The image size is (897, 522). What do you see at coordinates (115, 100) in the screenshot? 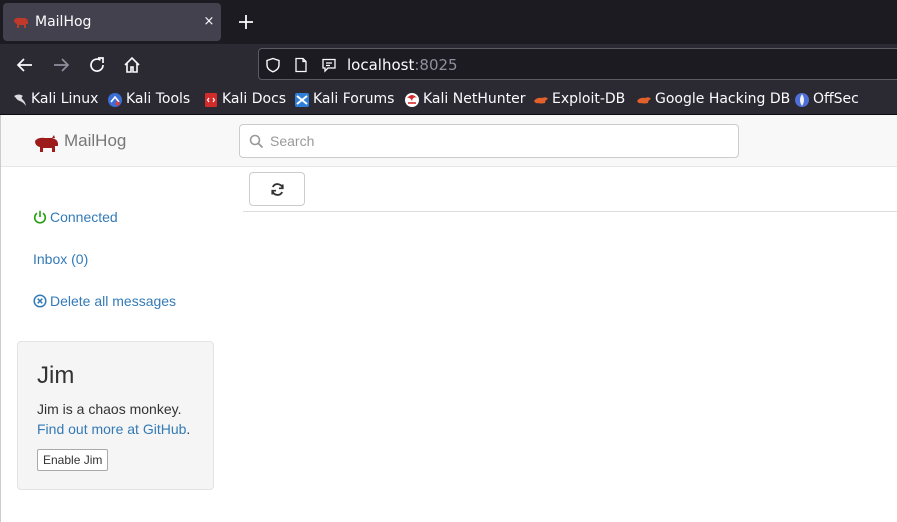
I see `kali-tools-icon` at bounding box center [115, 100].